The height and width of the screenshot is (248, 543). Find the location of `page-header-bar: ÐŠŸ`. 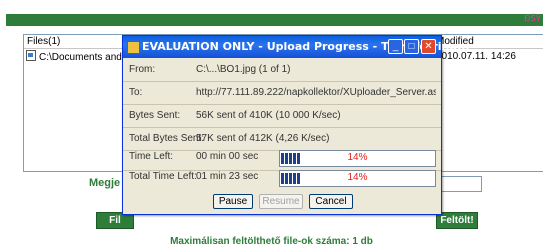

page-header-bar: ÐŠŸ is located at coordinates (274, 20).